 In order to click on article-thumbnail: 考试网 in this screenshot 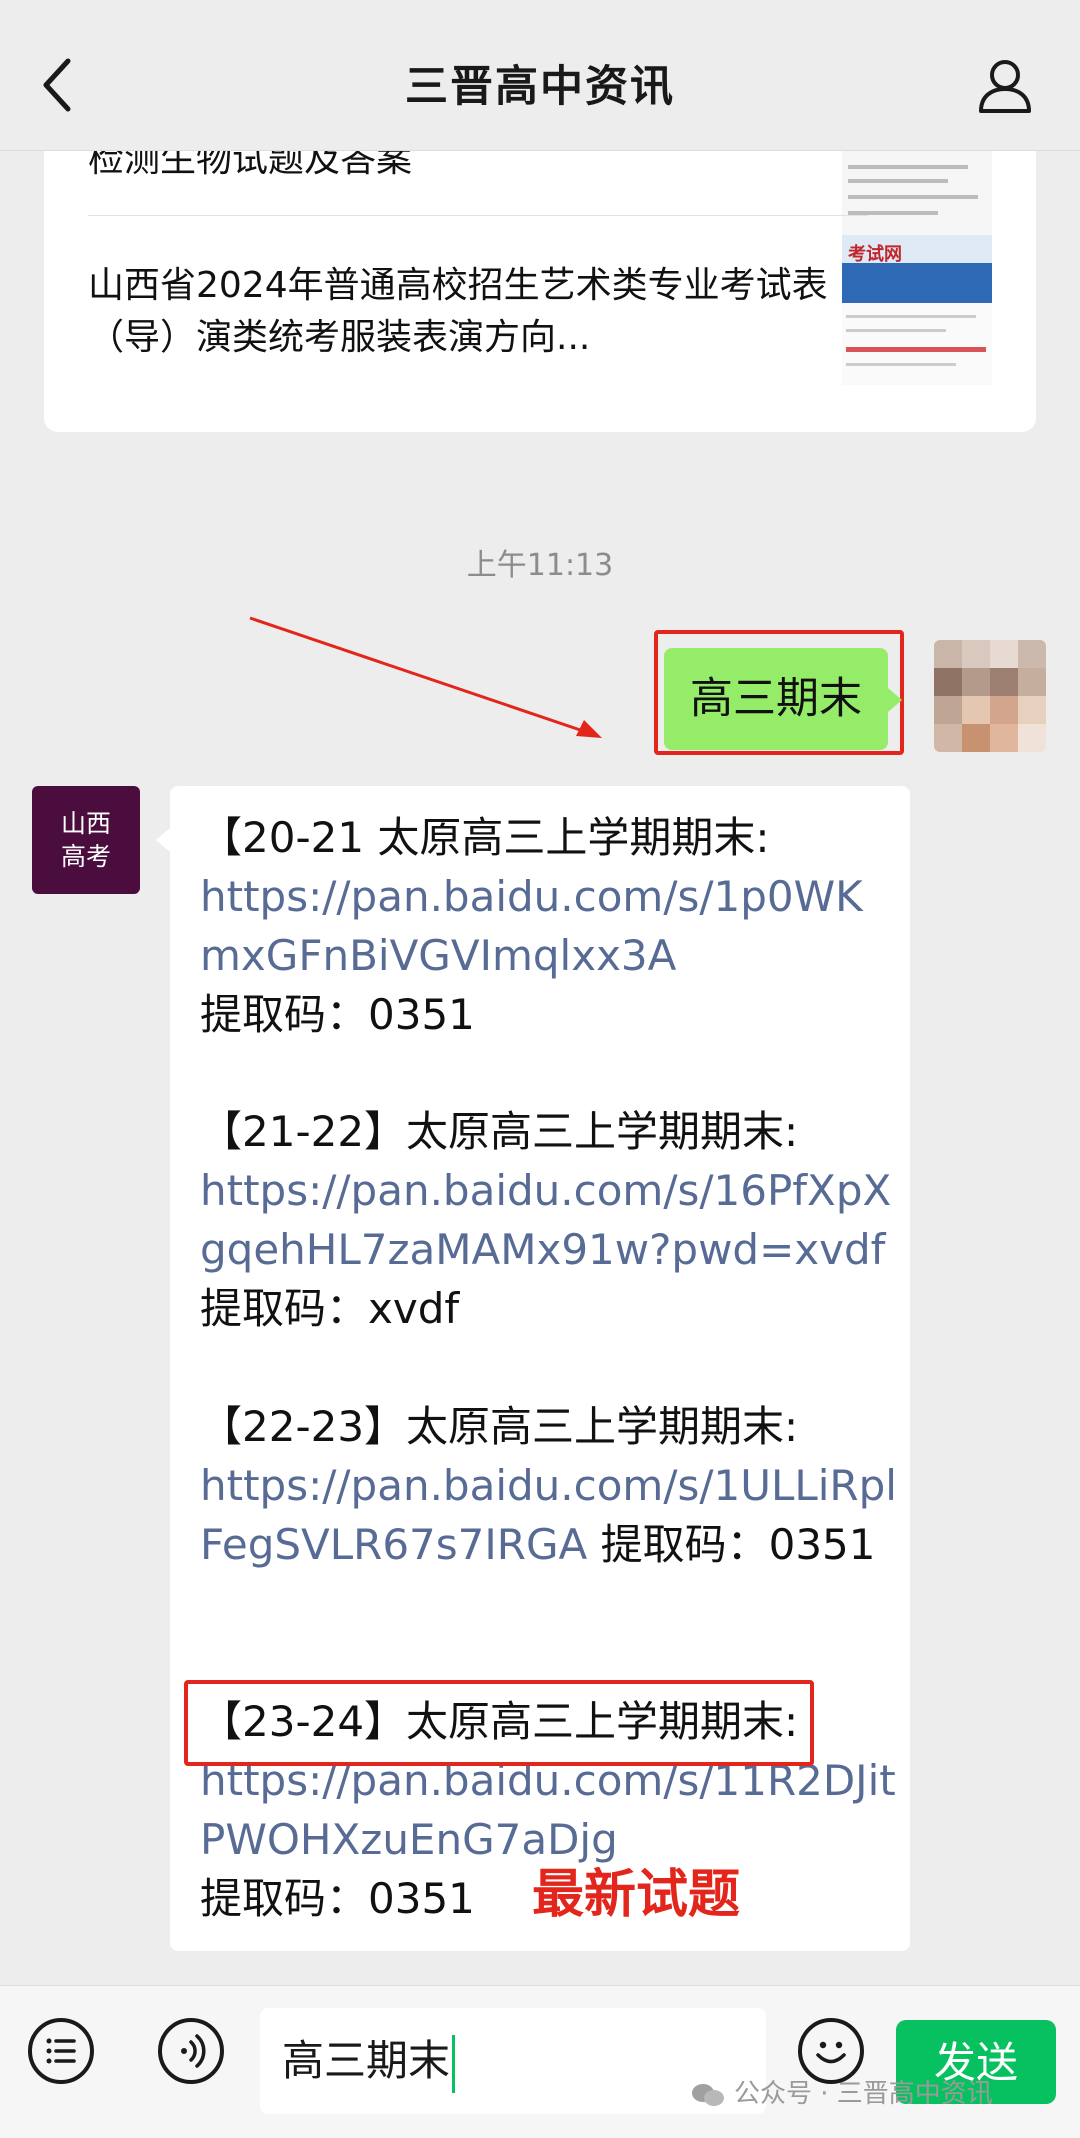, I will do `click(917, 310)`.